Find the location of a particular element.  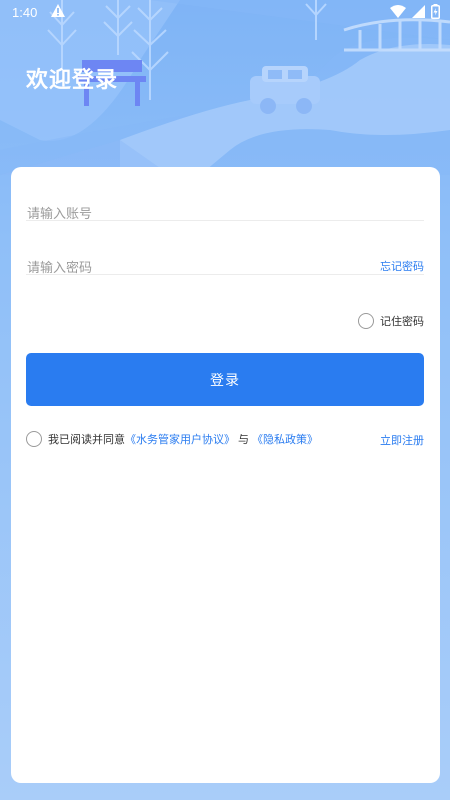

status-bar: 1:40 is located at coordinates (225, 13).